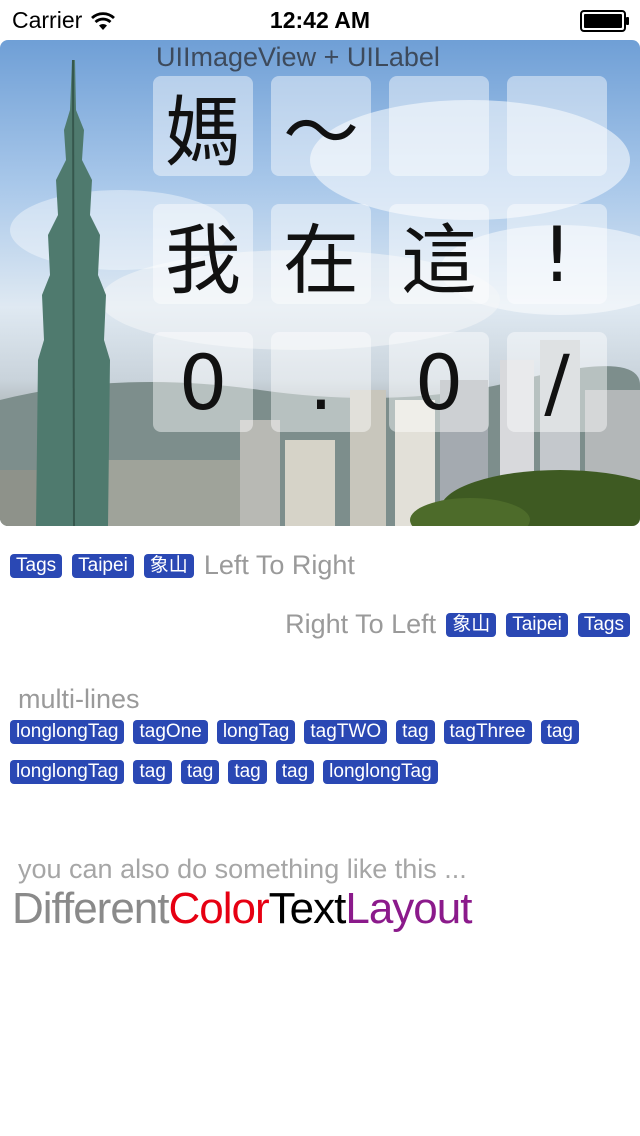 The height and width of the screenshot is (1136, 640). I want to click on multi-lines-tag-row: longlongTag tag tag tag tag longlongTag, so click(224, 772).